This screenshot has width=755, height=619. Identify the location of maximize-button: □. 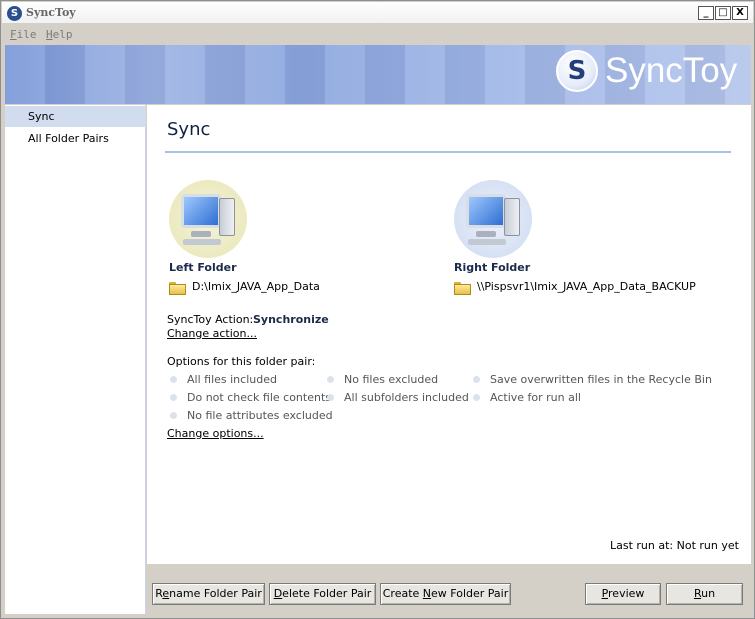
(723, 13).